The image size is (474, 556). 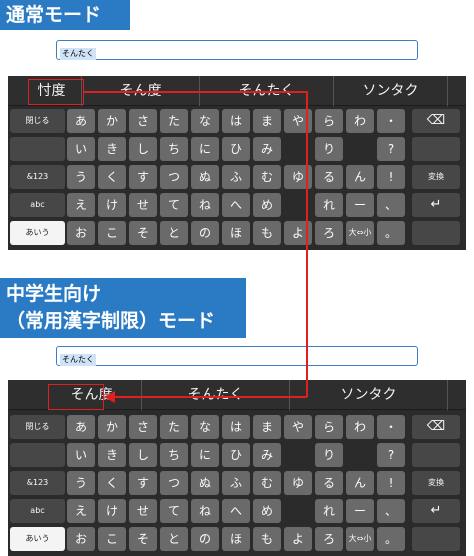 What do you see at coordinates (37, 177) in the screenshot?
I see `numbers-key: &123` at bounding box center [37, 177].